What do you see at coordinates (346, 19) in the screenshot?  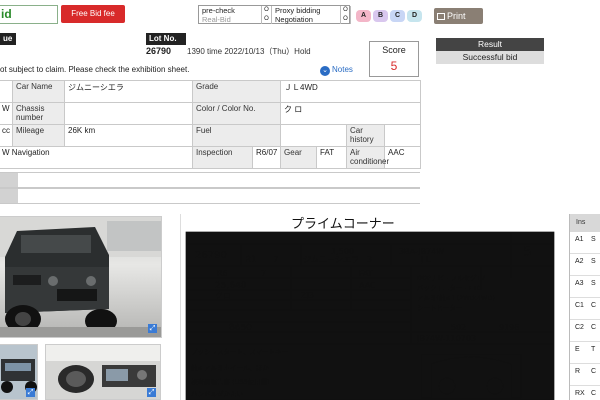 I see `negotiation-indicator: O` at bounding box center [346, 19].